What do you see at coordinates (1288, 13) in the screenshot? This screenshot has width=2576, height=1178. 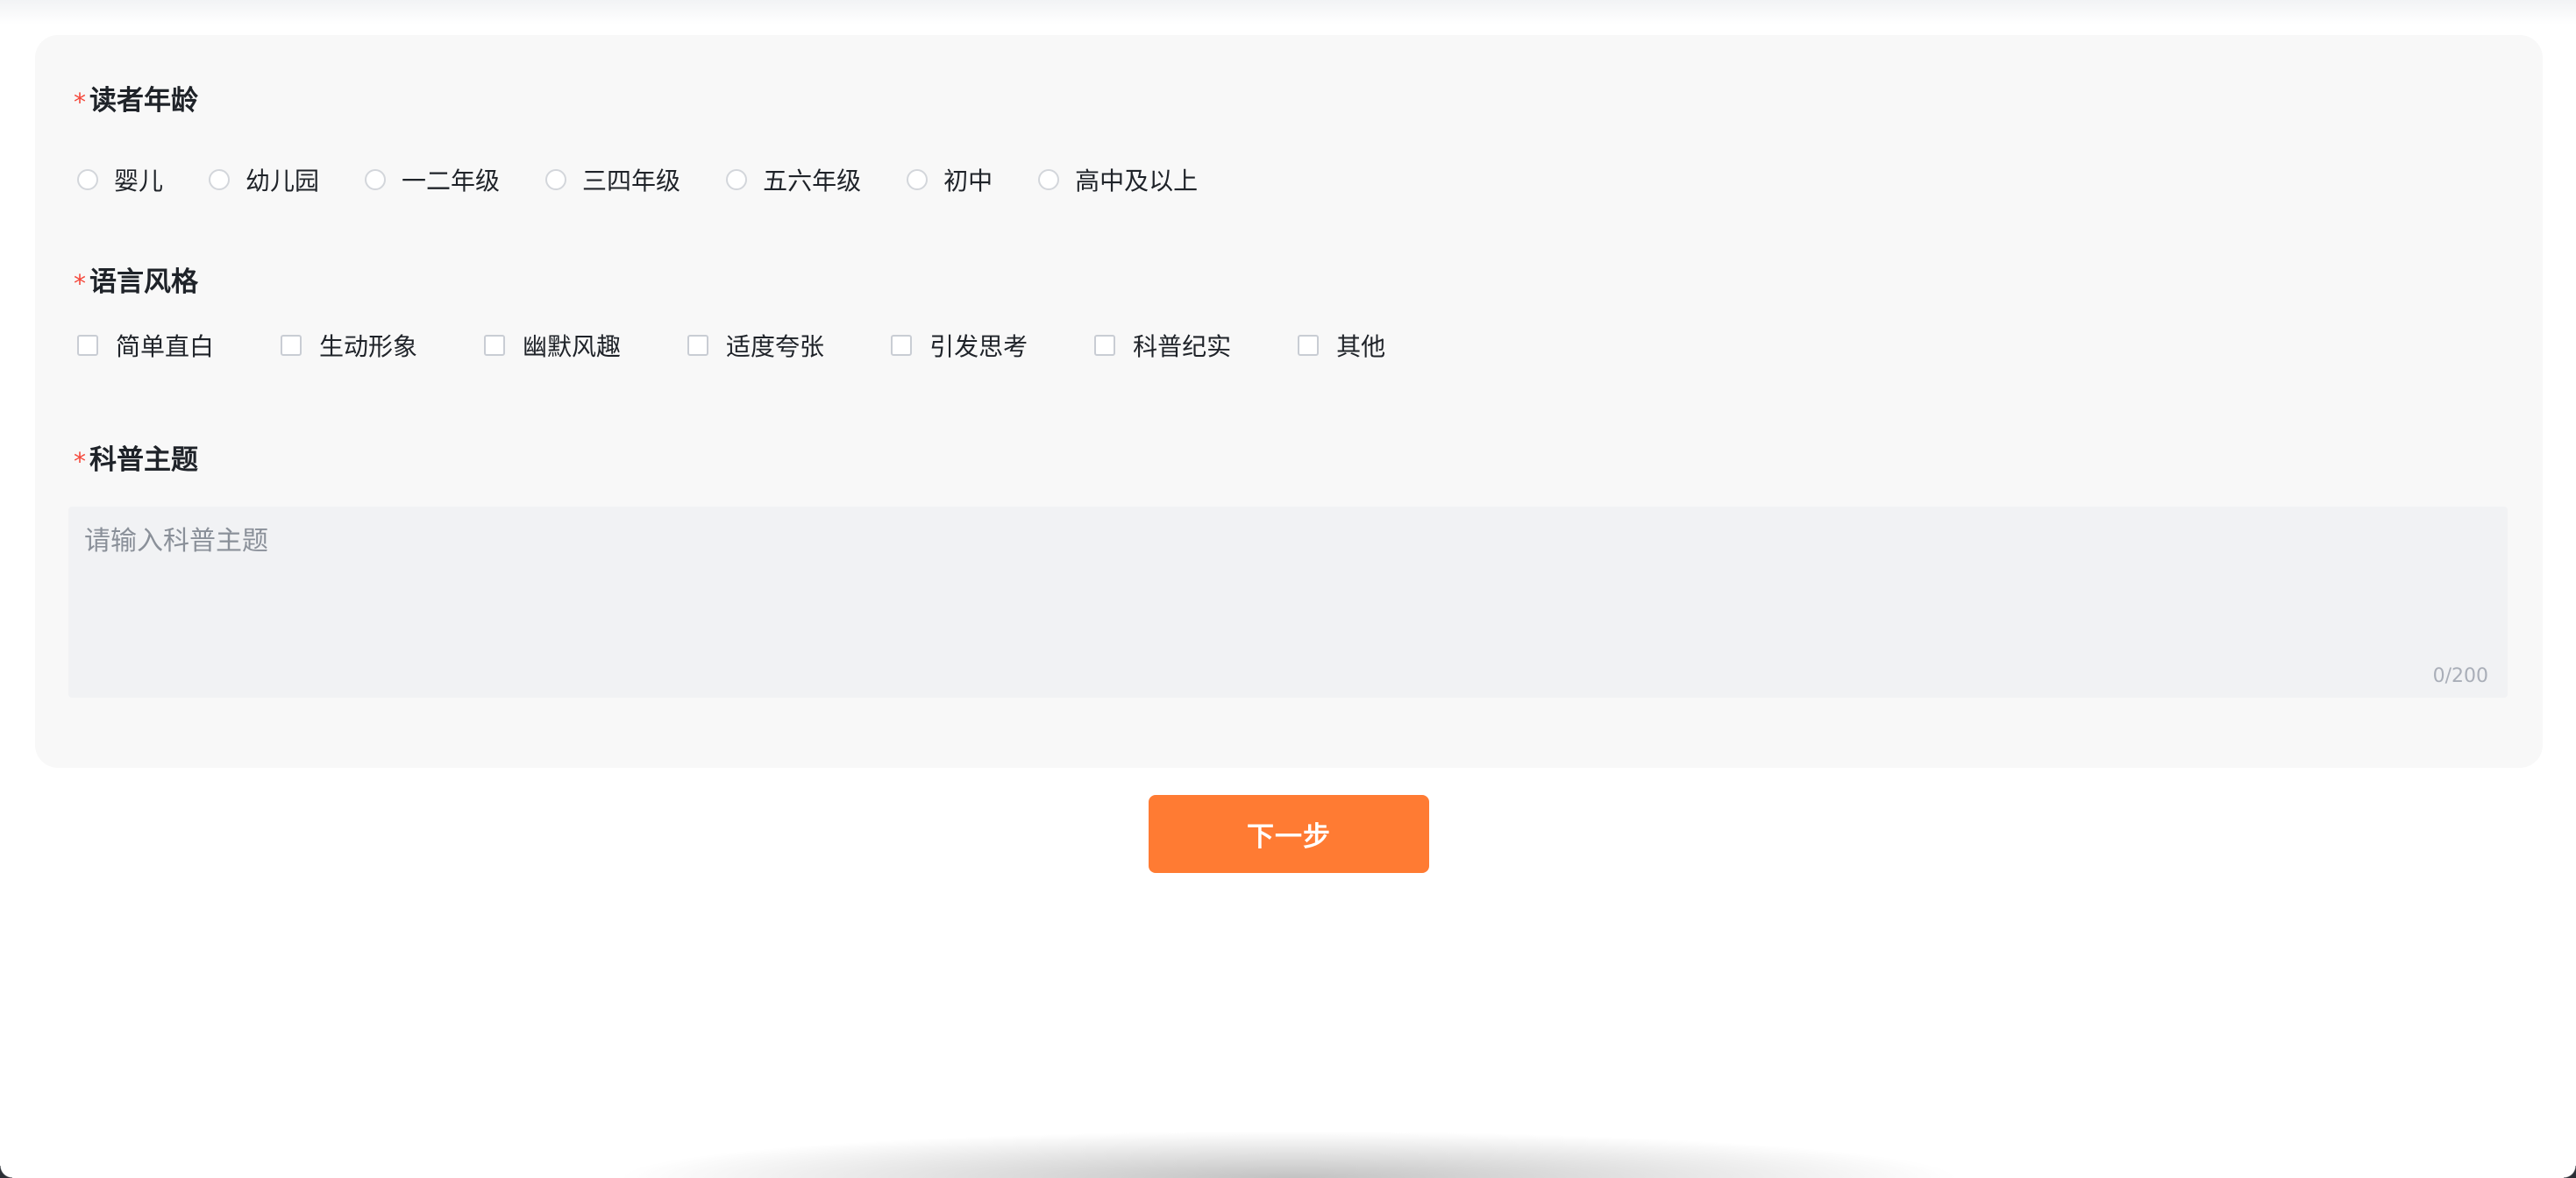 I see `top-edge-shadow` at bounding box center [1288, 13].